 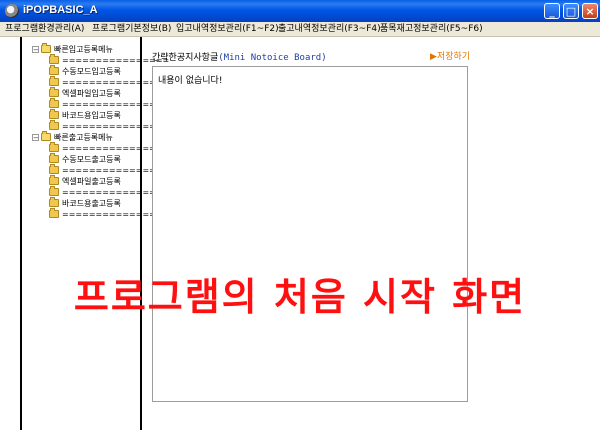 What do you see at coordinates (185, 58) in the screenshot?
I see `notice-title-ko: 간략한공지사항글` at bounding box center [185, 58].